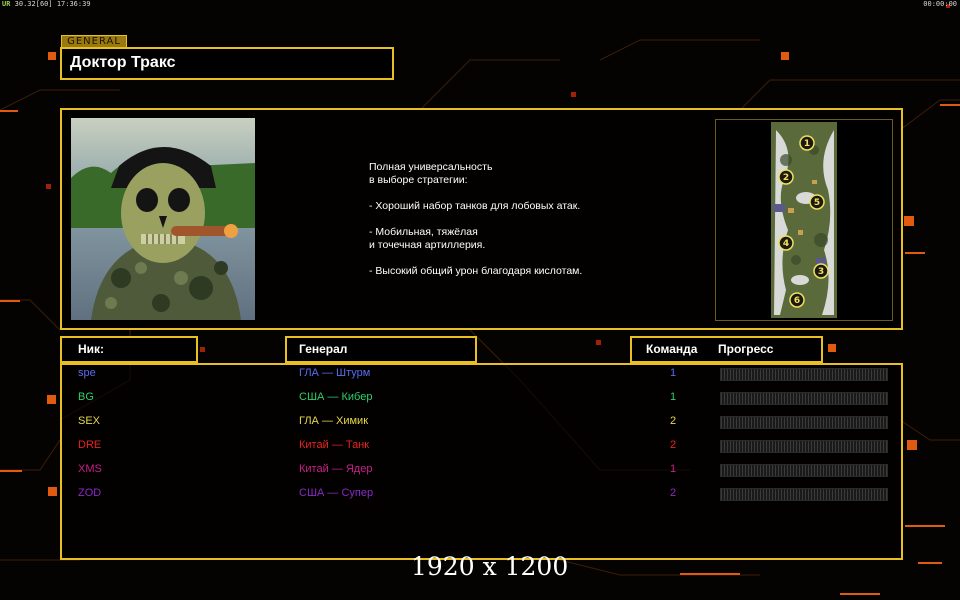 This screenshot has height=600, width=960. What do you see at coordinates (672, 349) in the screenshot?
I see `header-team-label: Команда` at bounding box center [672, 349].